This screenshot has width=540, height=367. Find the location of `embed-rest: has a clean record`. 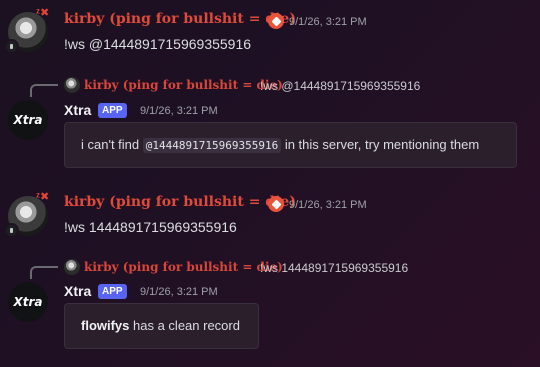

embed-rest: has a clean record is located at coordinates (184, 325).